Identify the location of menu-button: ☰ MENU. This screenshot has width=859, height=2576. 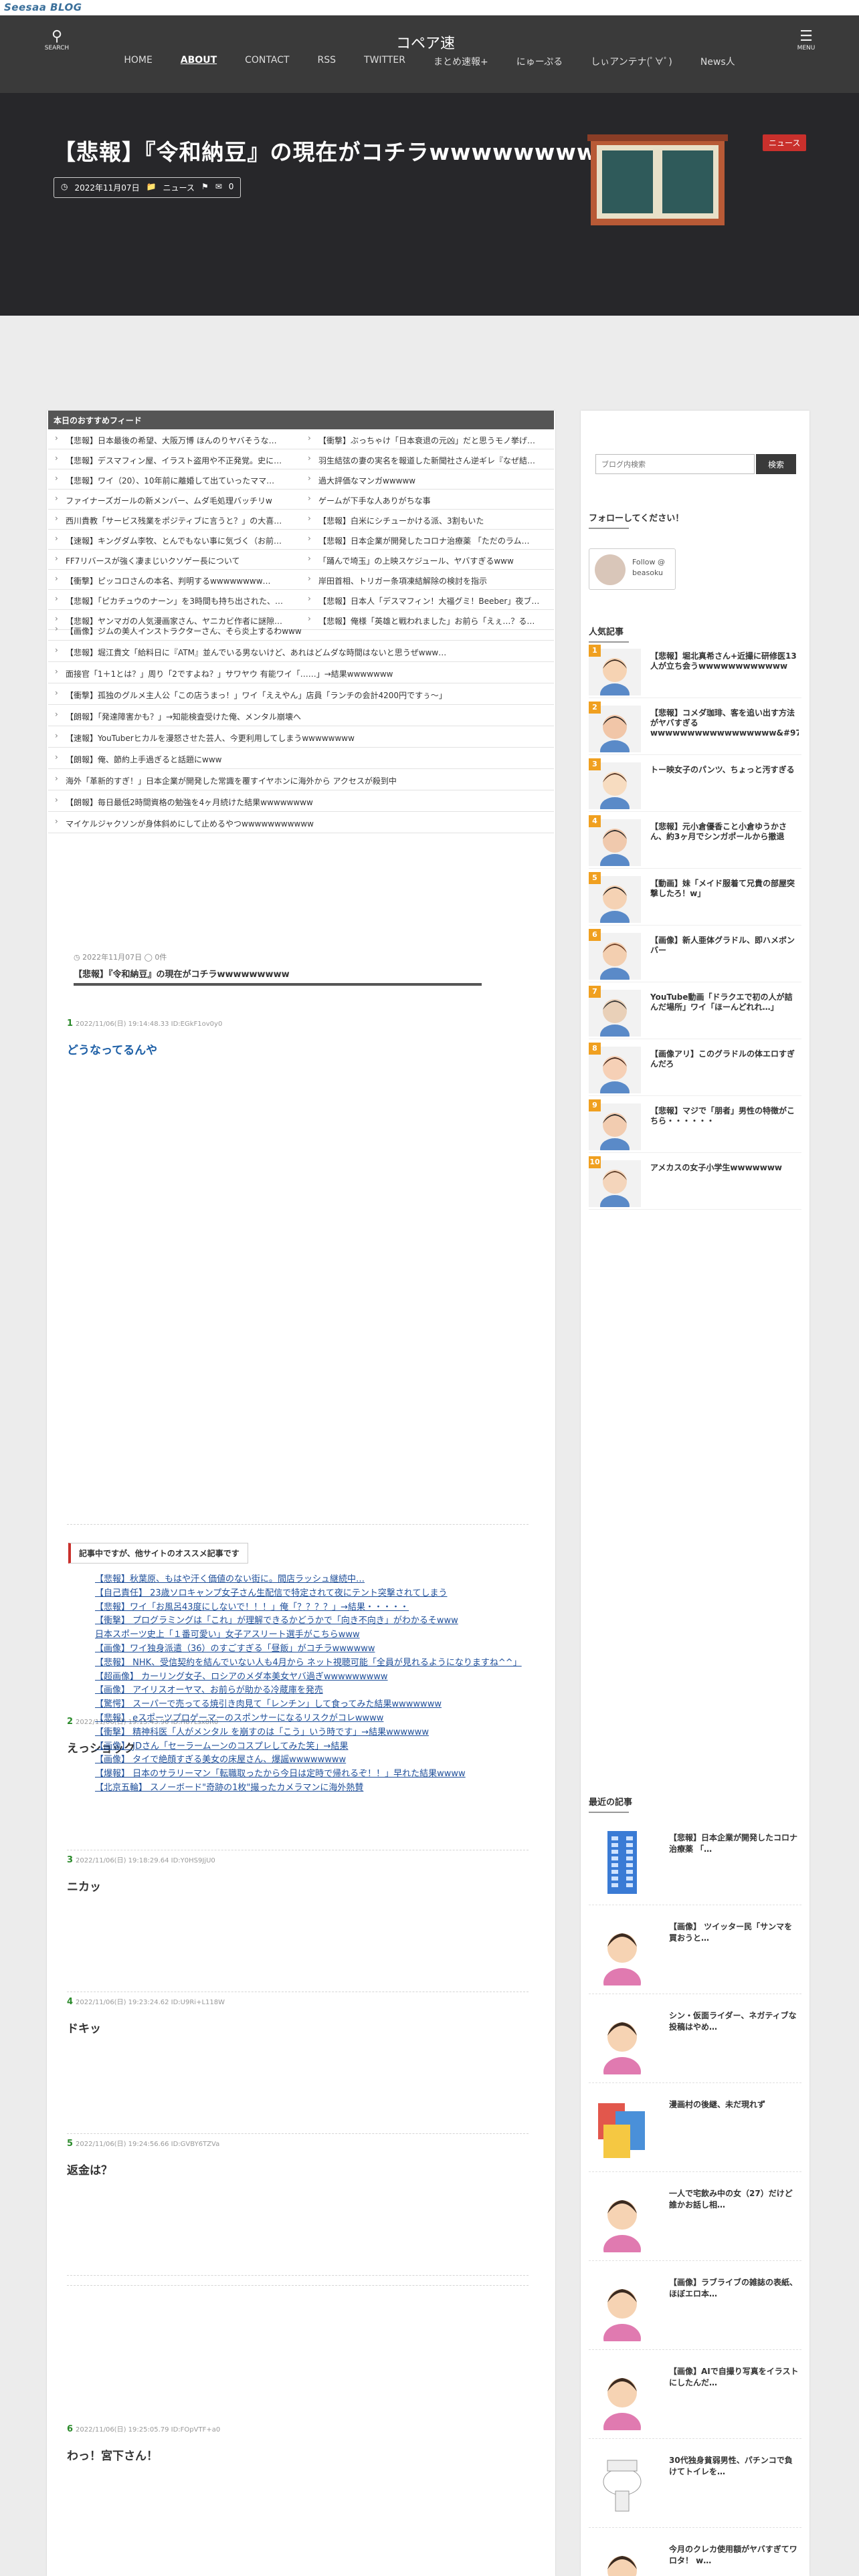
(806, 40).